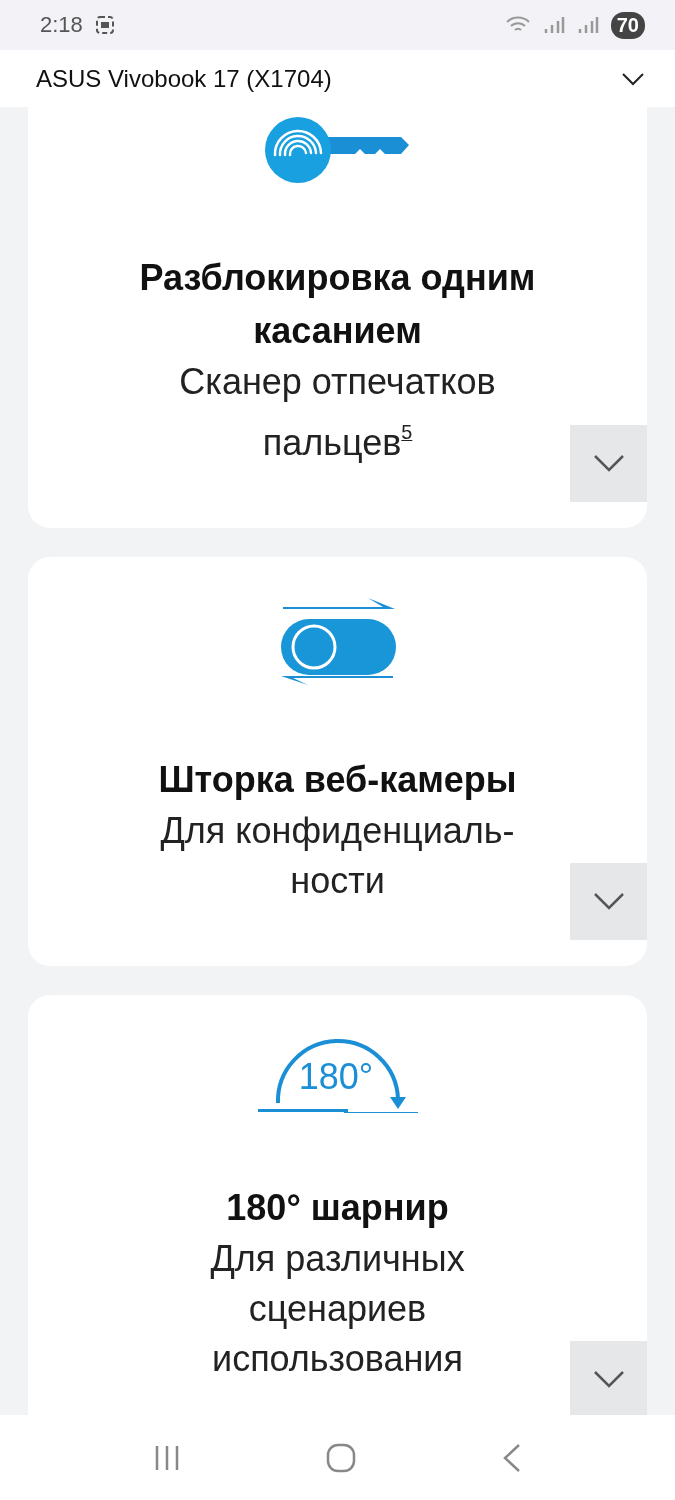 The width and height of the screenshot is (675, 1500). What do you see at coordinates (337, 412) in the screenshot?
I see `feature-subtitle: Сканер отпечатков пальцев$^{5}$` at bounding box center [337, 412].